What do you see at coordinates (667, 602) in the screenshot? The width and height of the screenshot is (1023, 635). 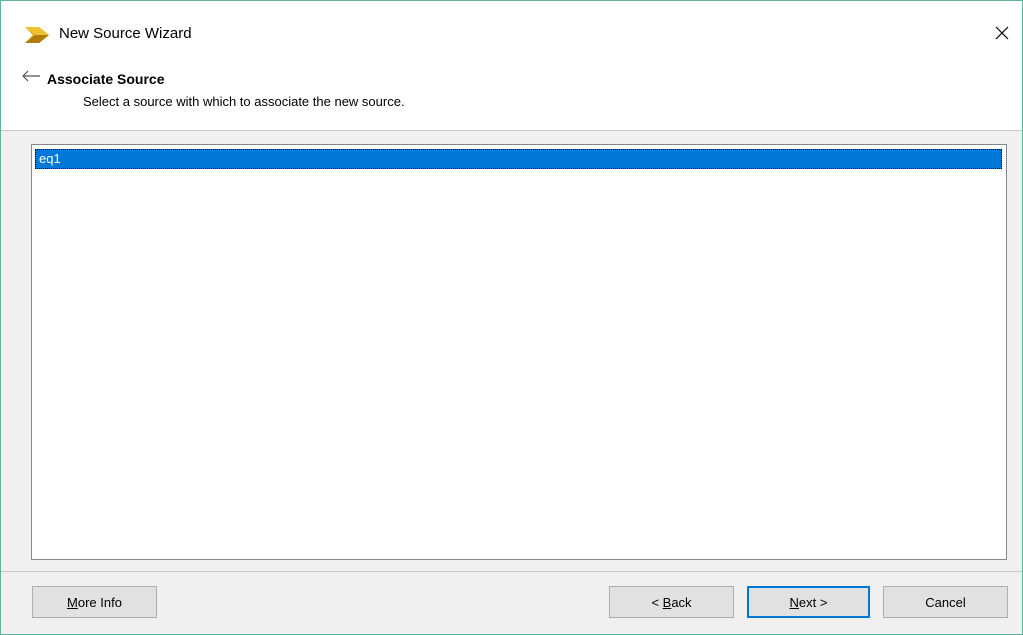 I see `back-mnemonic: B` at bounding box center [667, 602].